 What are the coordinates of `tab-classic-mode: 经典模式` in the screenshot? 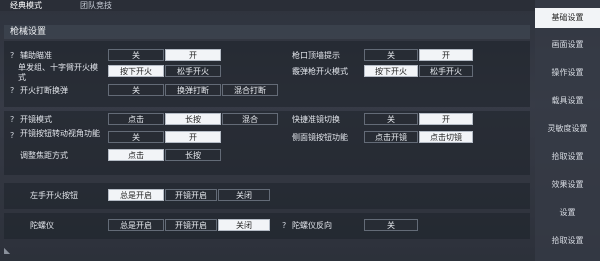 It's located at (26, 5).